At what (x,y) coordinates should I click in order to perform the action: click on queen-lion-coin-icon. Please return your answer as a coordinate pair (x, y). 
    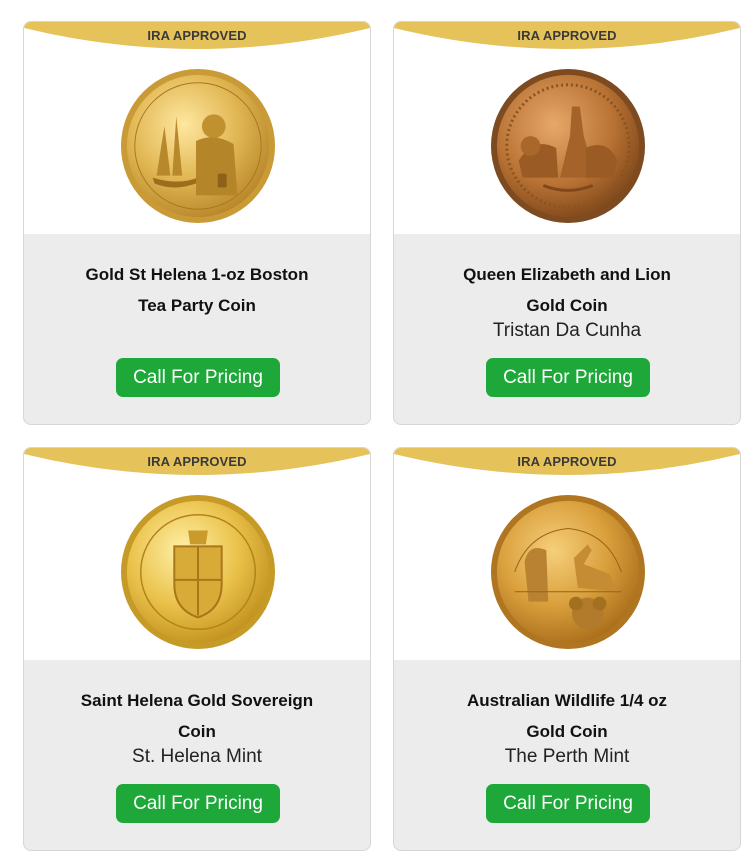
    Looking at the image, I should click on (568, 146).